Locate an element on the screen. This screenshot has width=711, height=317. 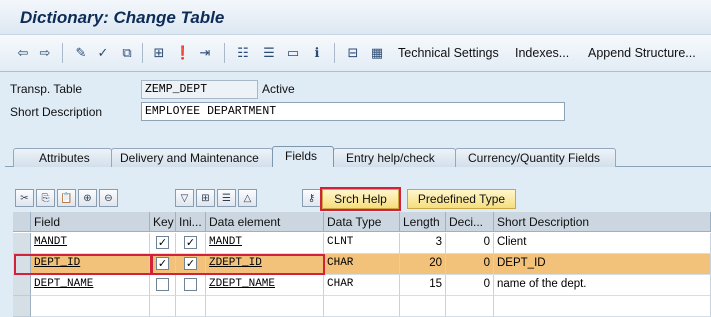
navigation-icon: ⇥ is located at coordinates (205, 53).